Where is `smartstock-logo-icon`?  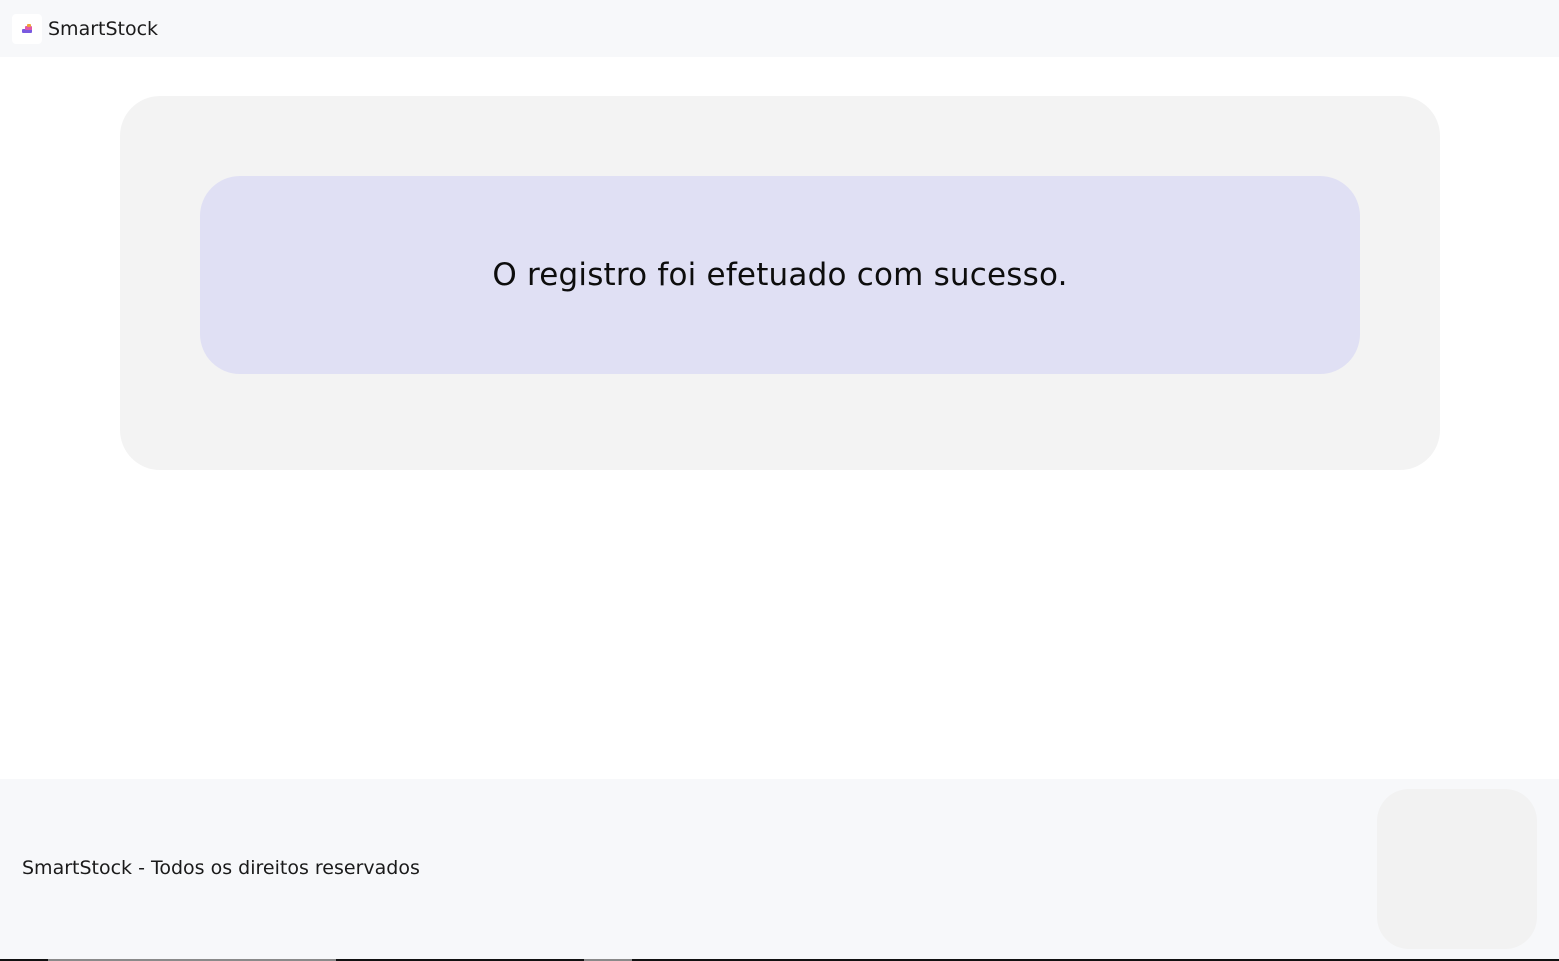 smartstock-logo-icon is located at coordinates (27, 28).